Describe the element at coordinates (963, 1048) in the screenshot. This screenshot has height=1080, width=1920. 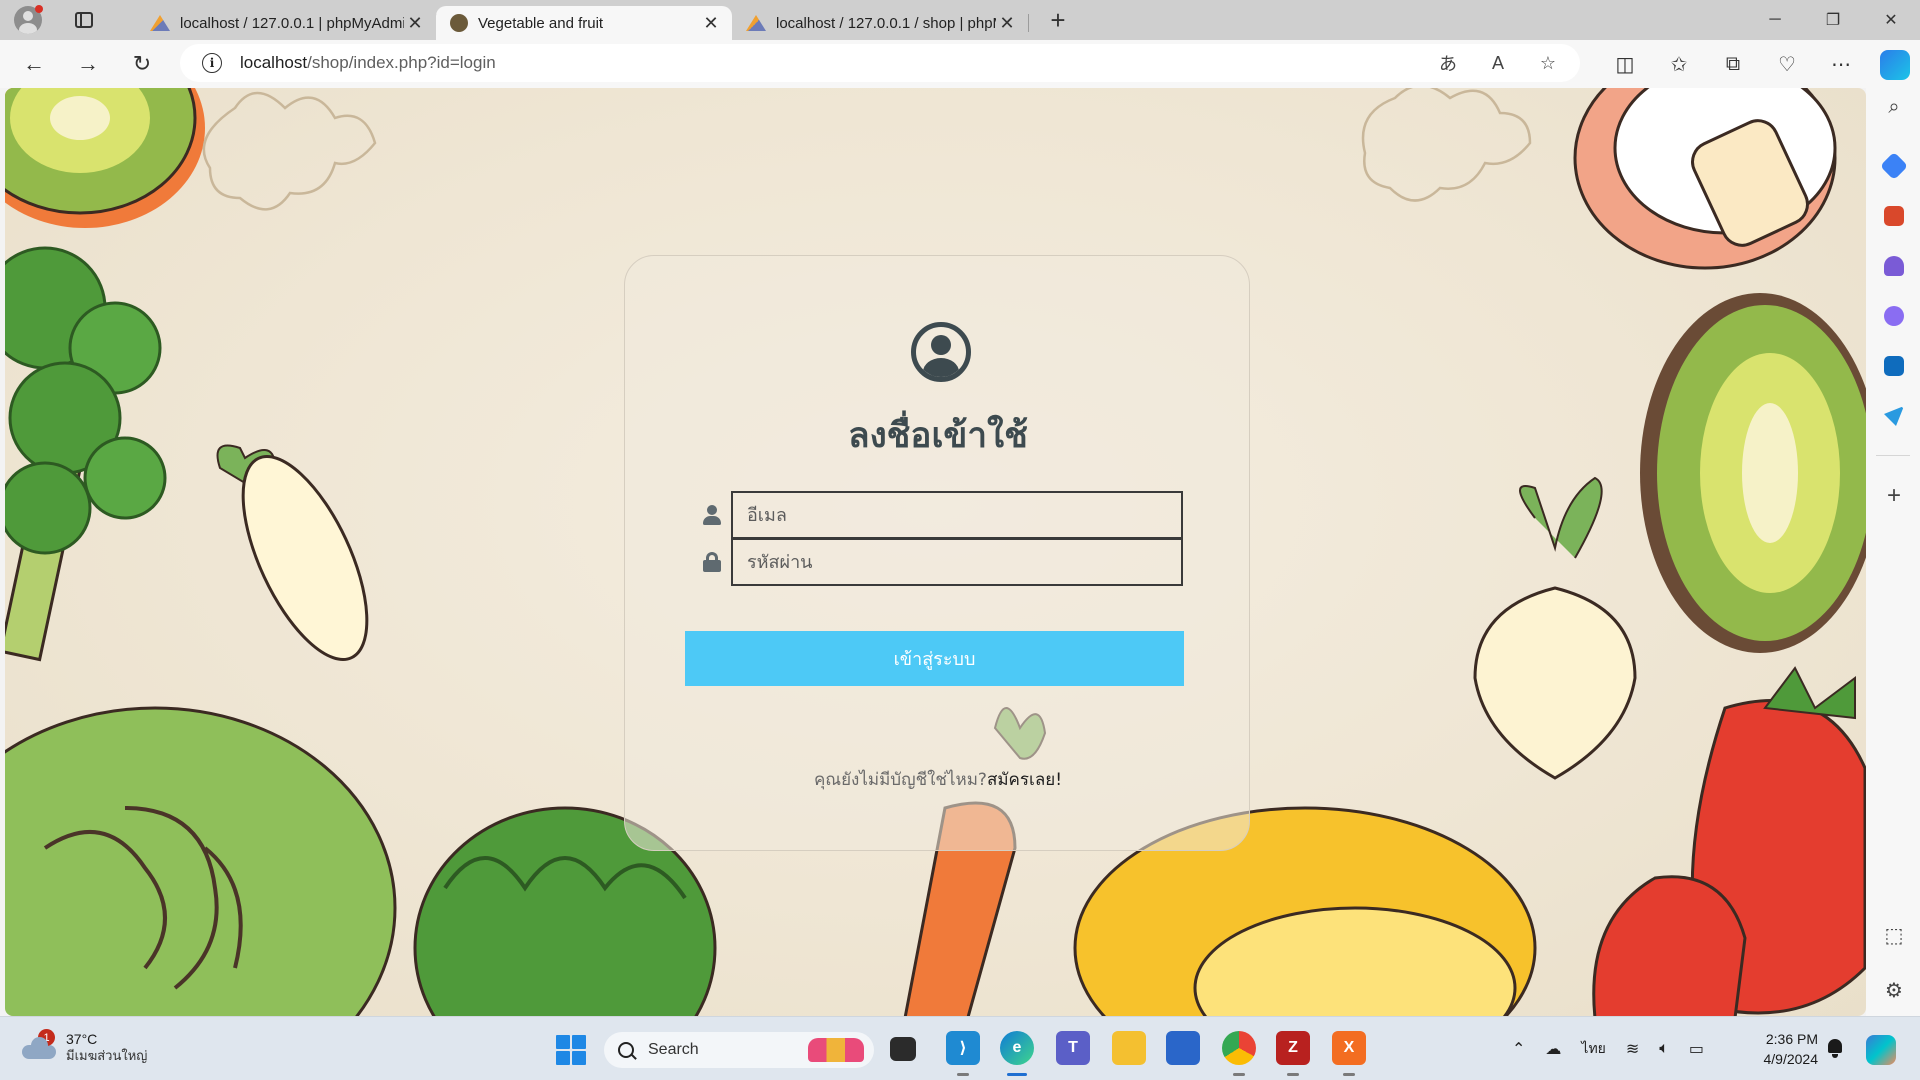
I see `vscode-icon: ⟩` at that location.